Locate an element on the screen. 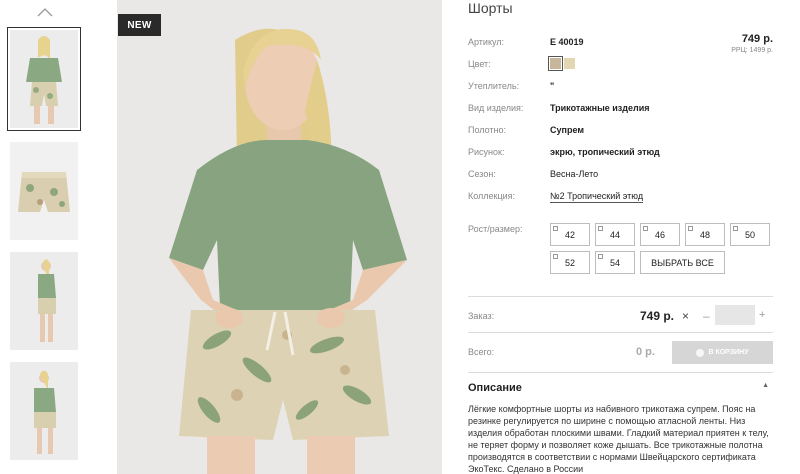 Image resolution: width=800 pixels, height=474 pixels. attr-row-type: Вид изделия: Трикотажные изделия is located at coordinates (620, 108).